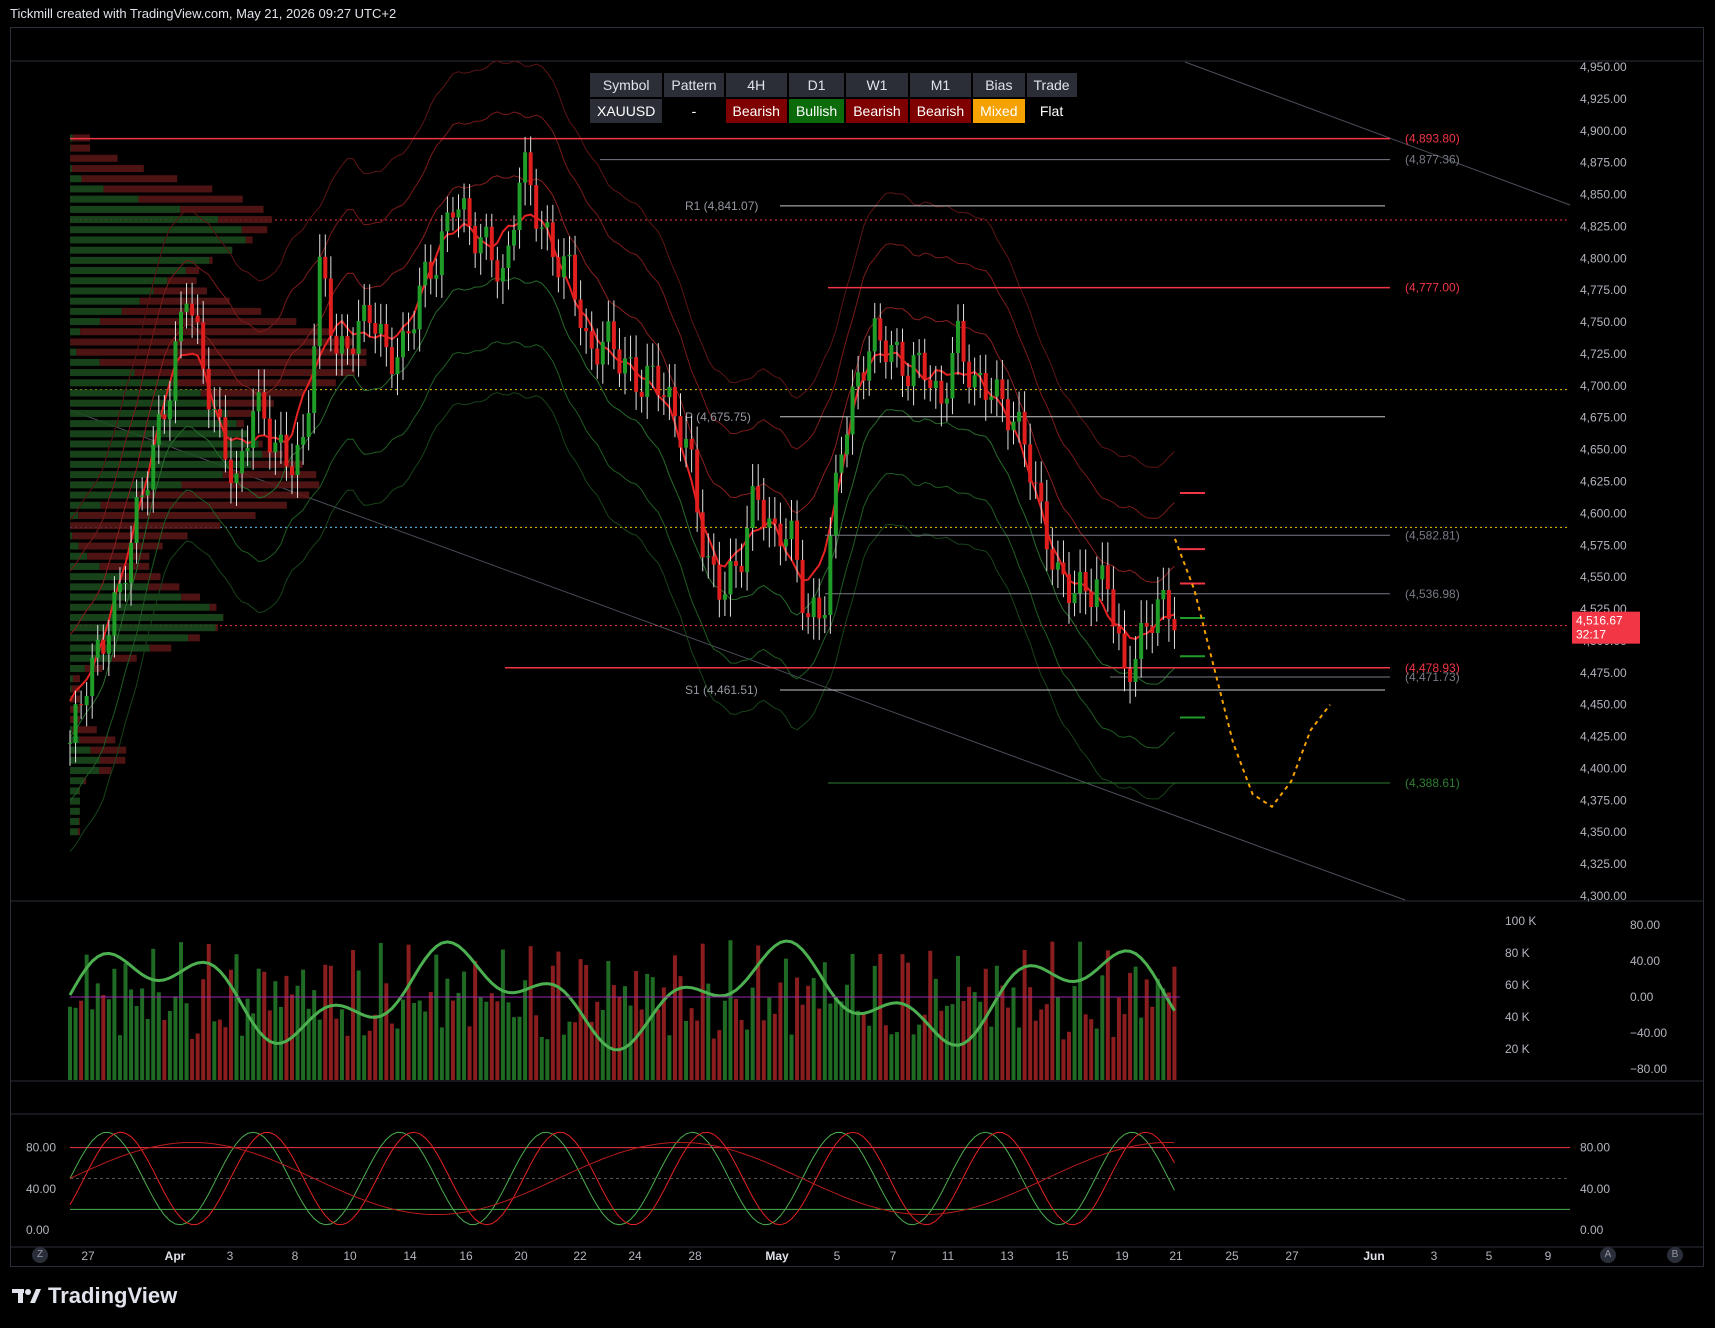 The height and width of the screenshot is (1328, 1715). I want to click on z-corner-button: Z, so click(40, 1255).